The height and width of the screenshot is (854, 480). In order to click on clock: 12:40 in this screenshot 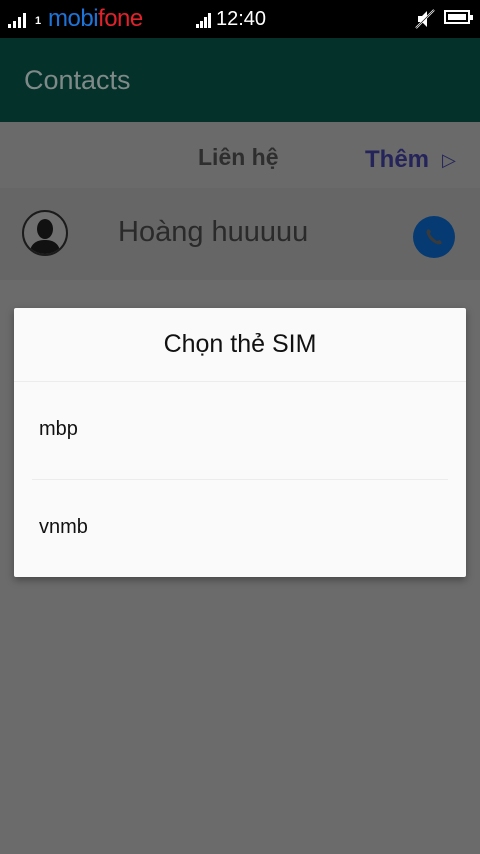, I will do `click(241, 19)`.